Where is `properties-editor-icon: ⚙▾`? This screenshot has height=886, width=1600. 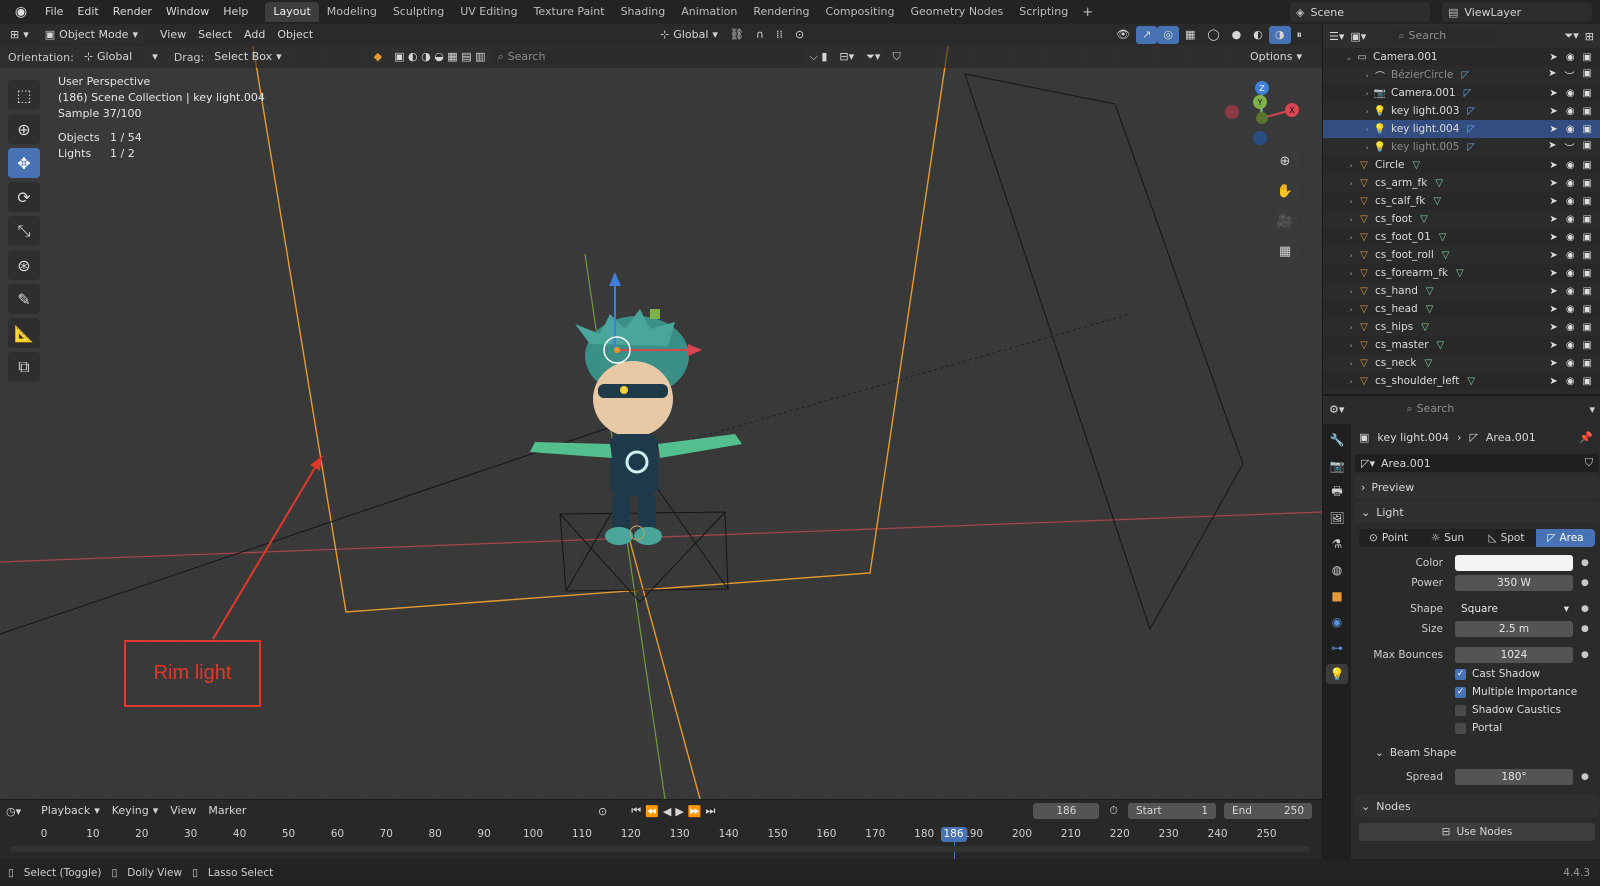 properties-editor-icon: ⚙▾ is located at coordinates (1336, 409).